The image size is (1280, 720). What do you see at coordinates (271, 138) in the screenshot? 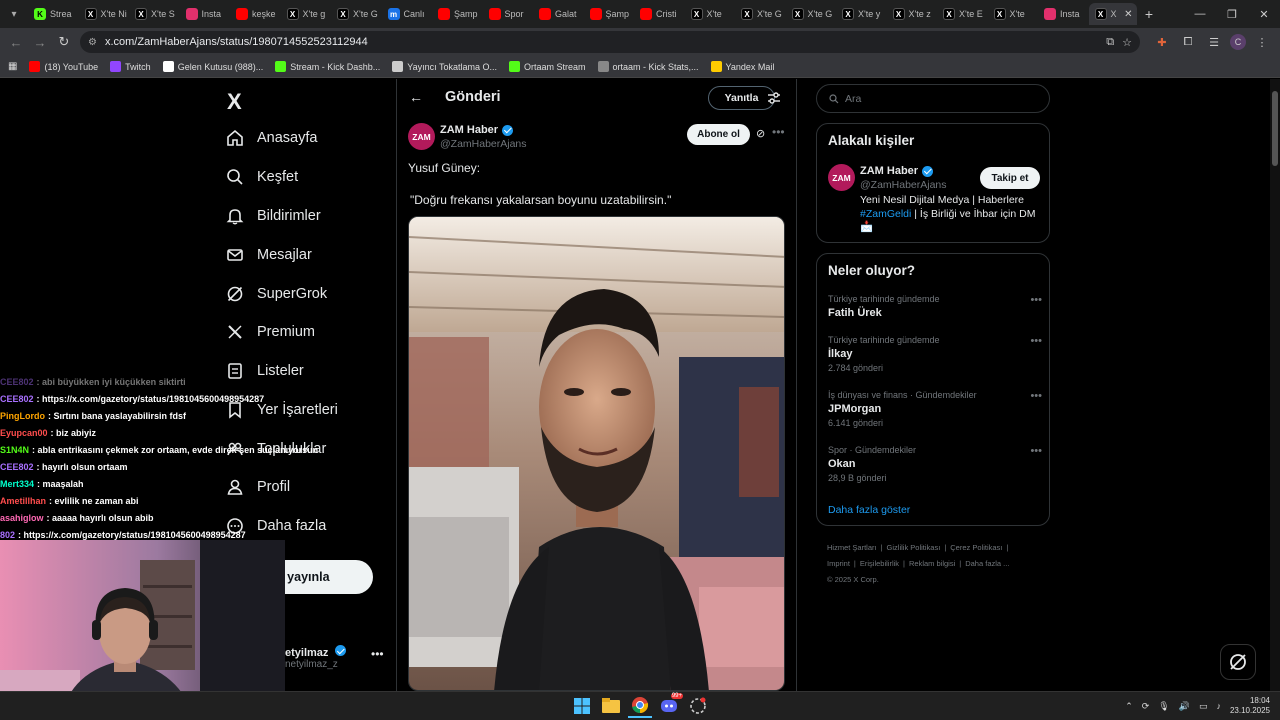
I see `nav-item-home: Anasayfa` at bounding box center [271, 138].